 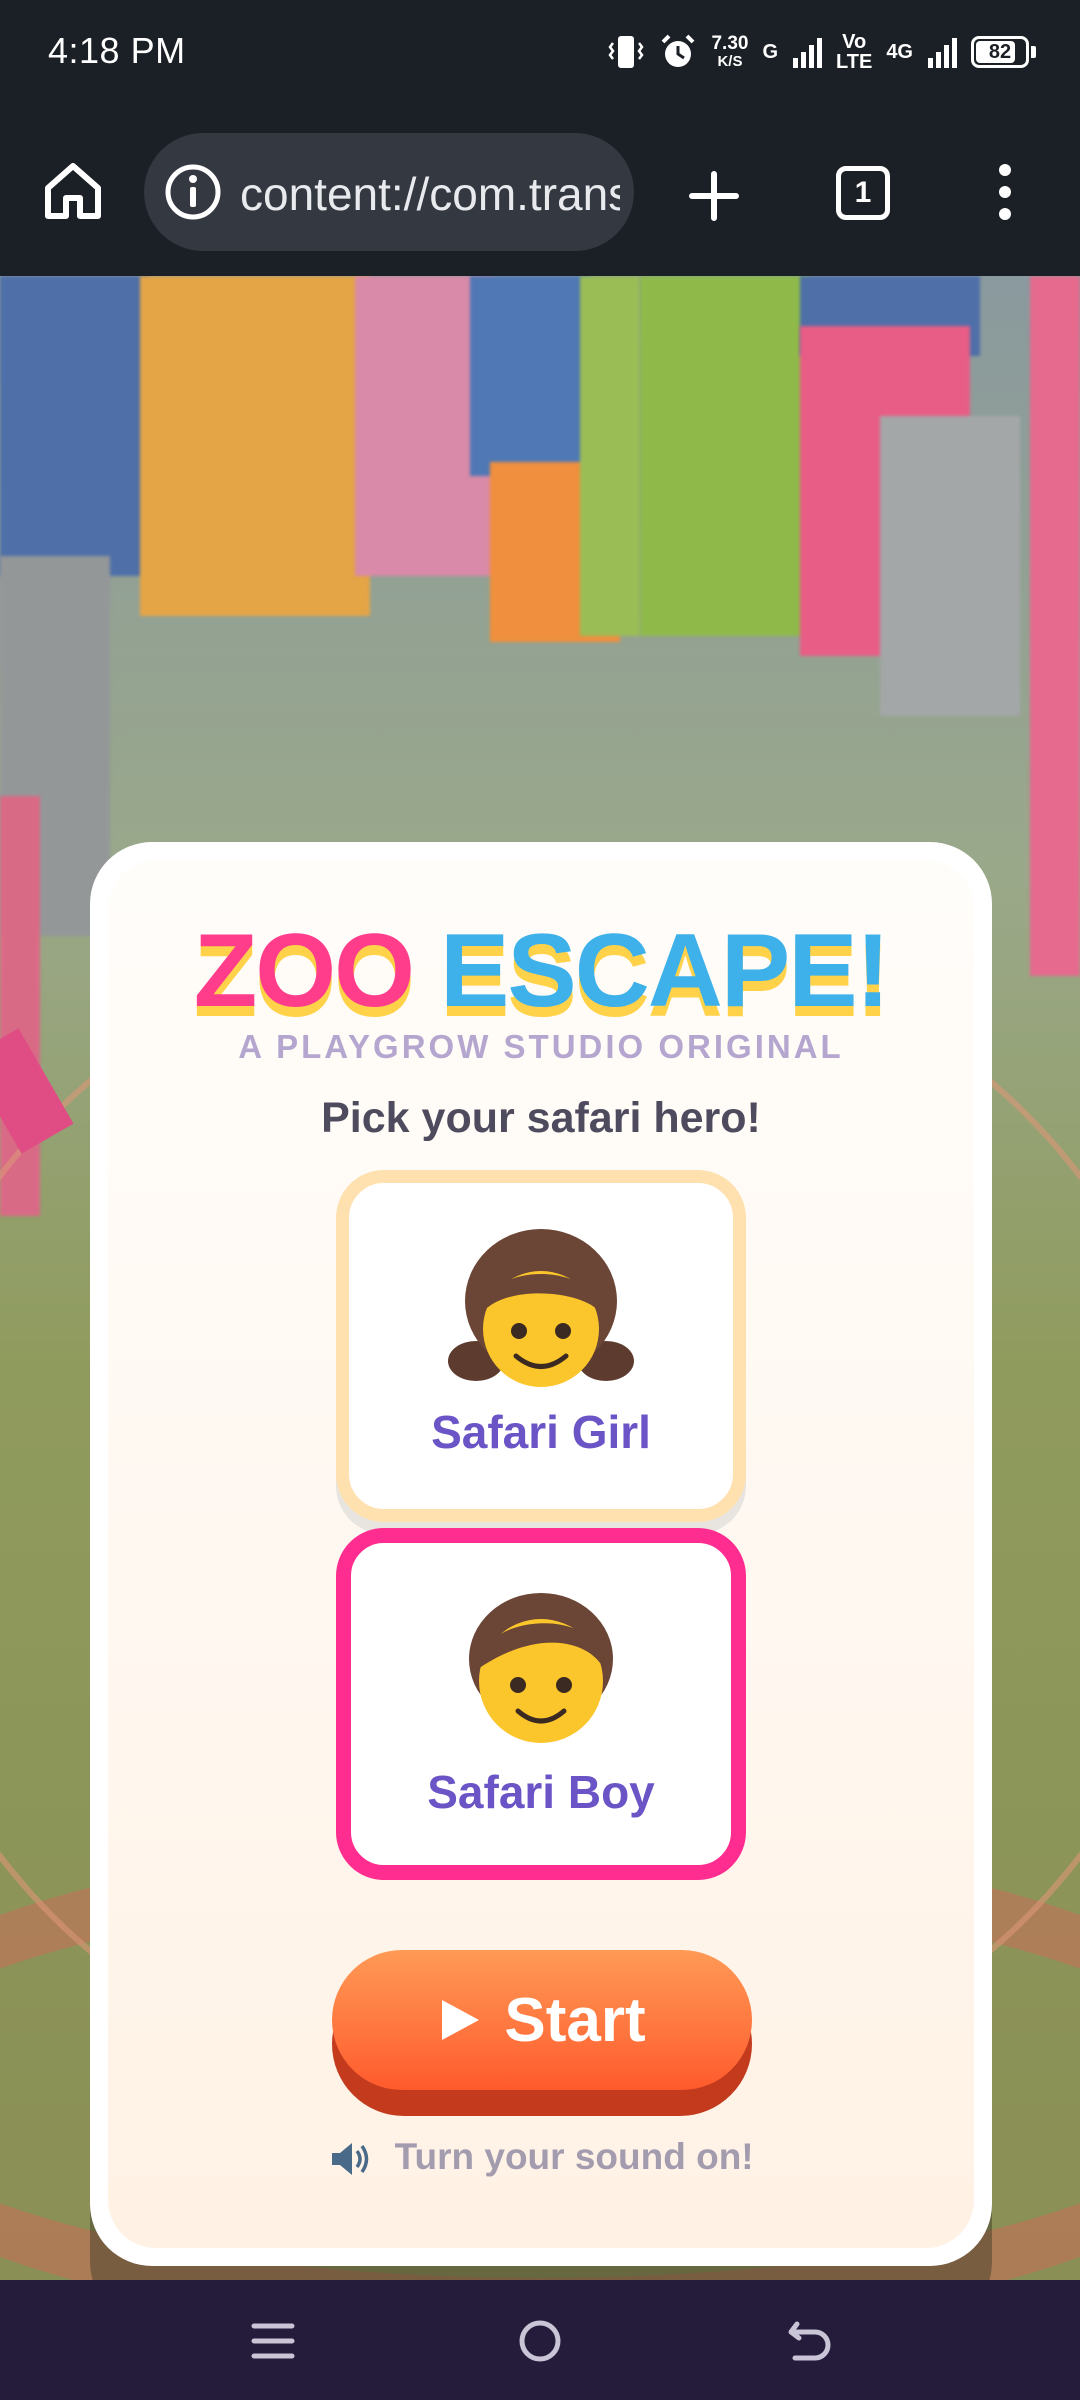 What do you see at coordinates (540, 55) in the screenshot?
I see `status-bar: 4:18 PM 7.30 K/S G Vo LTE 4G 82` at bounding box center [540, 55].